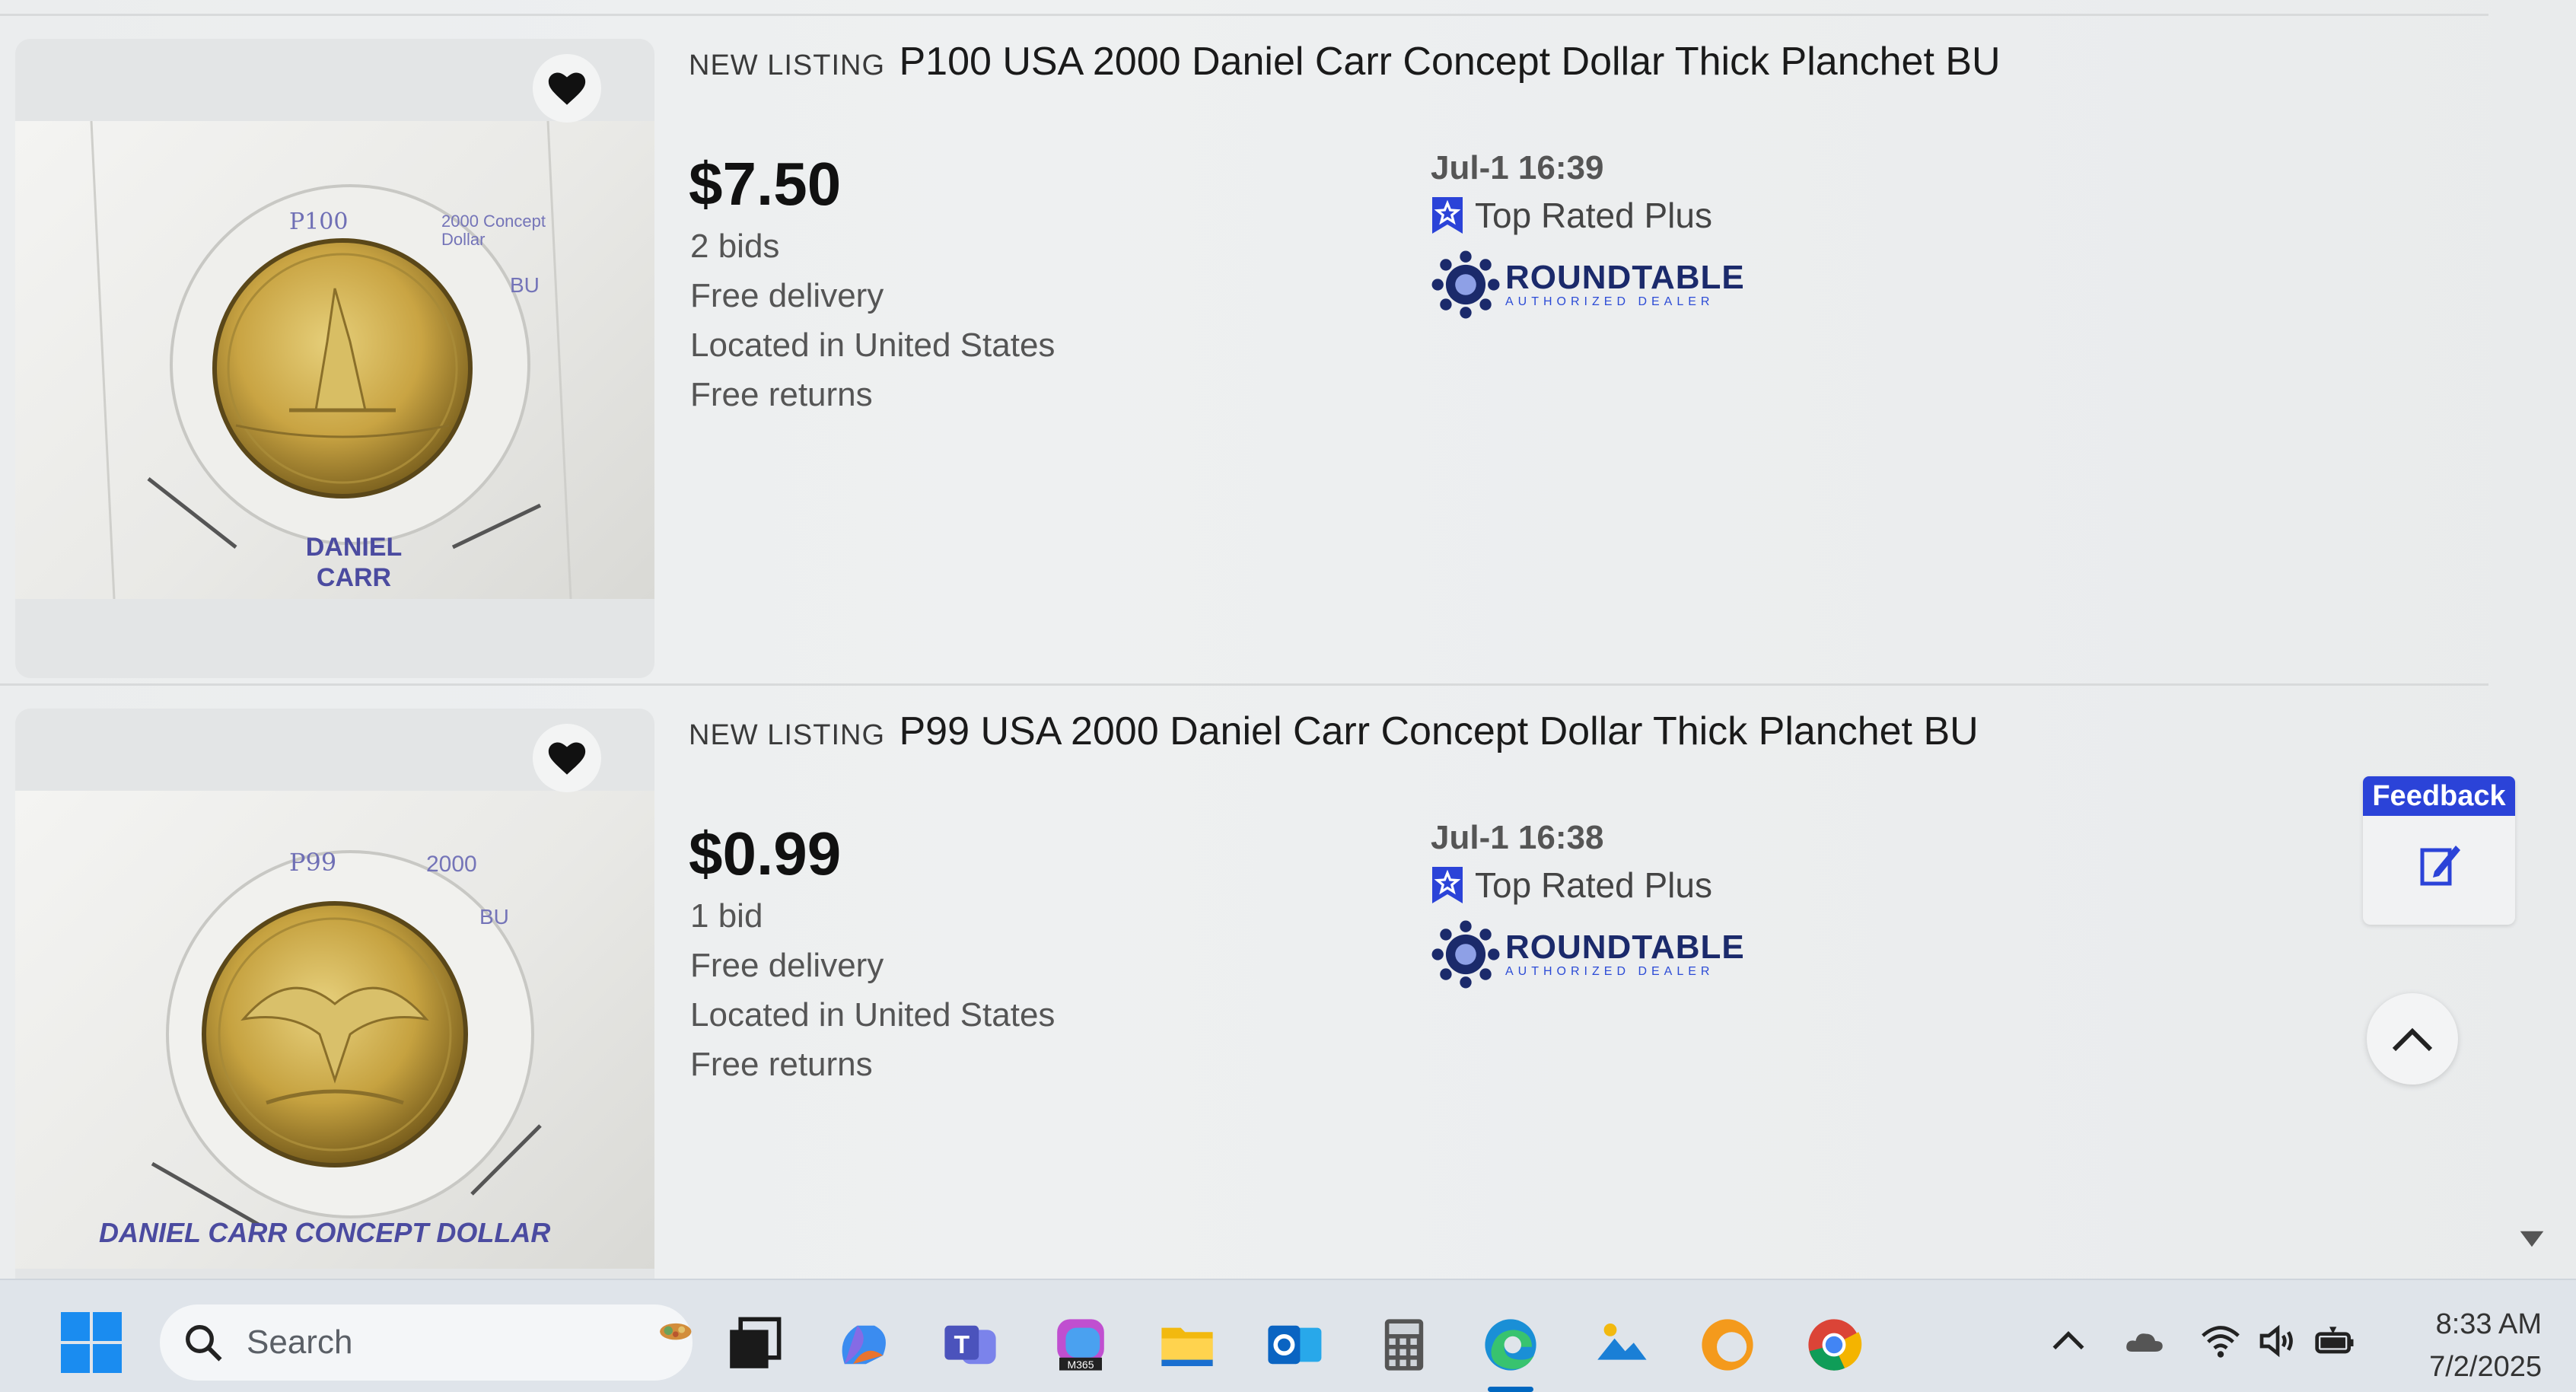 Image resolution: width=2576 pixels, height=1392 pixels. Describe the element at coordinates (1728, 1345) in the screenshot. I see `edge-canary-icon` at that location.